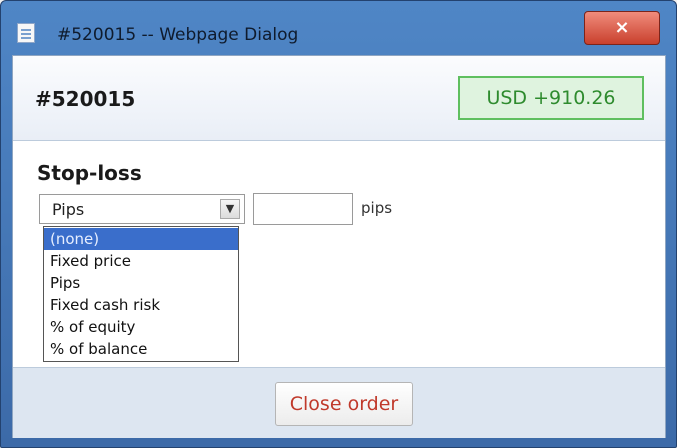 The width and height of the screenshot is (677, 448). Describe the element at coordinates (338, 28) in the screenshot. I see `title-bar: #520015 -- Webpage Dialog ×` at that location.